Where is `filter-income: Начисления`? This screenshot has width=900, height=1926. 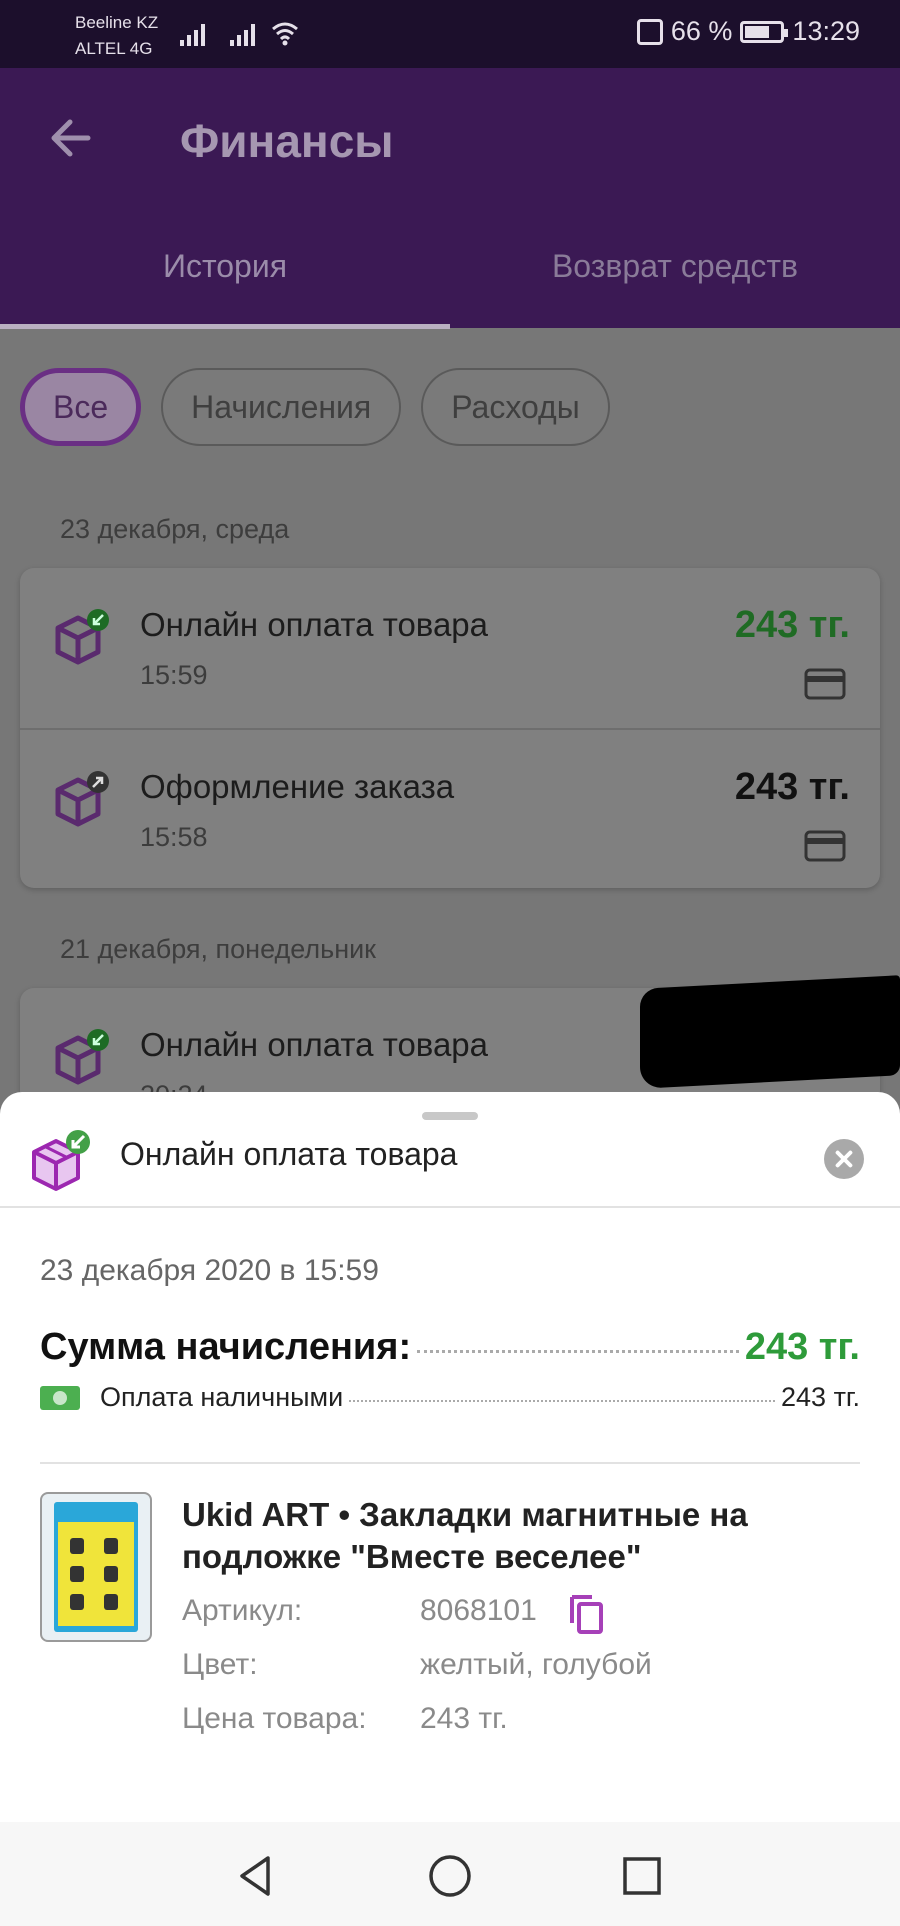 filter-income: Начисления is located at coordinates (281, 407).